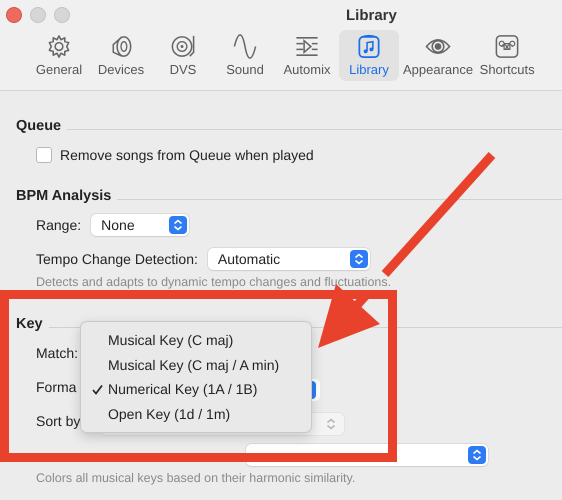  I want to click on popup-button: Automatic, so click(289, 259).